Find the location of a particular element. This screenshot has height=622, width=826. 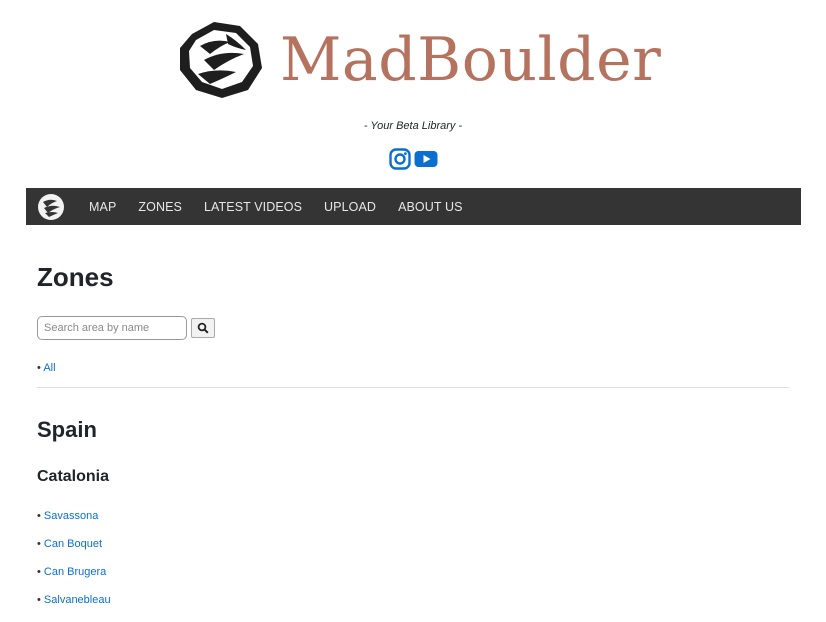

boulder-logo-icon is located at coordinates (220, 58).